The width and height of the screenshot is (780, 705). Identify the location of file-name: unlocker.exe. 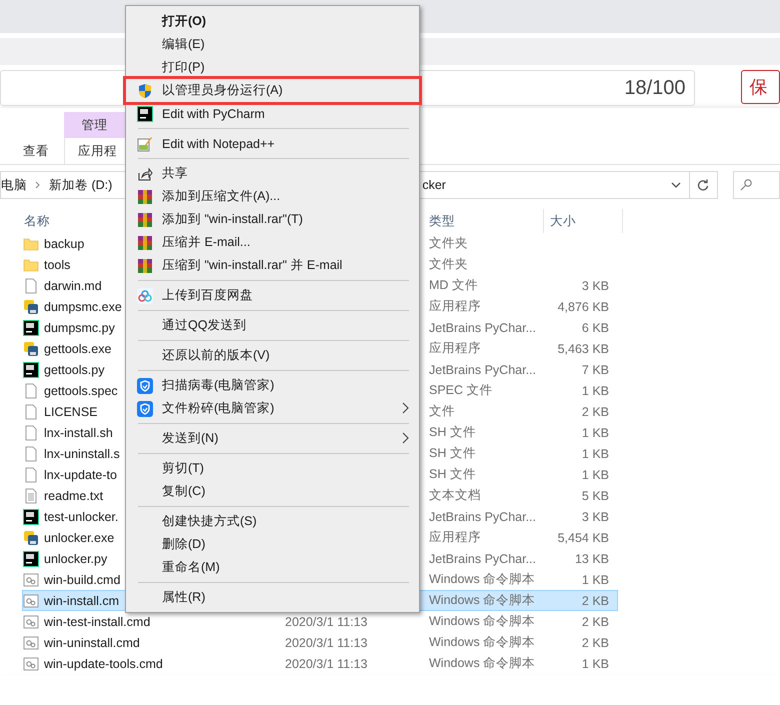
(79, 537).